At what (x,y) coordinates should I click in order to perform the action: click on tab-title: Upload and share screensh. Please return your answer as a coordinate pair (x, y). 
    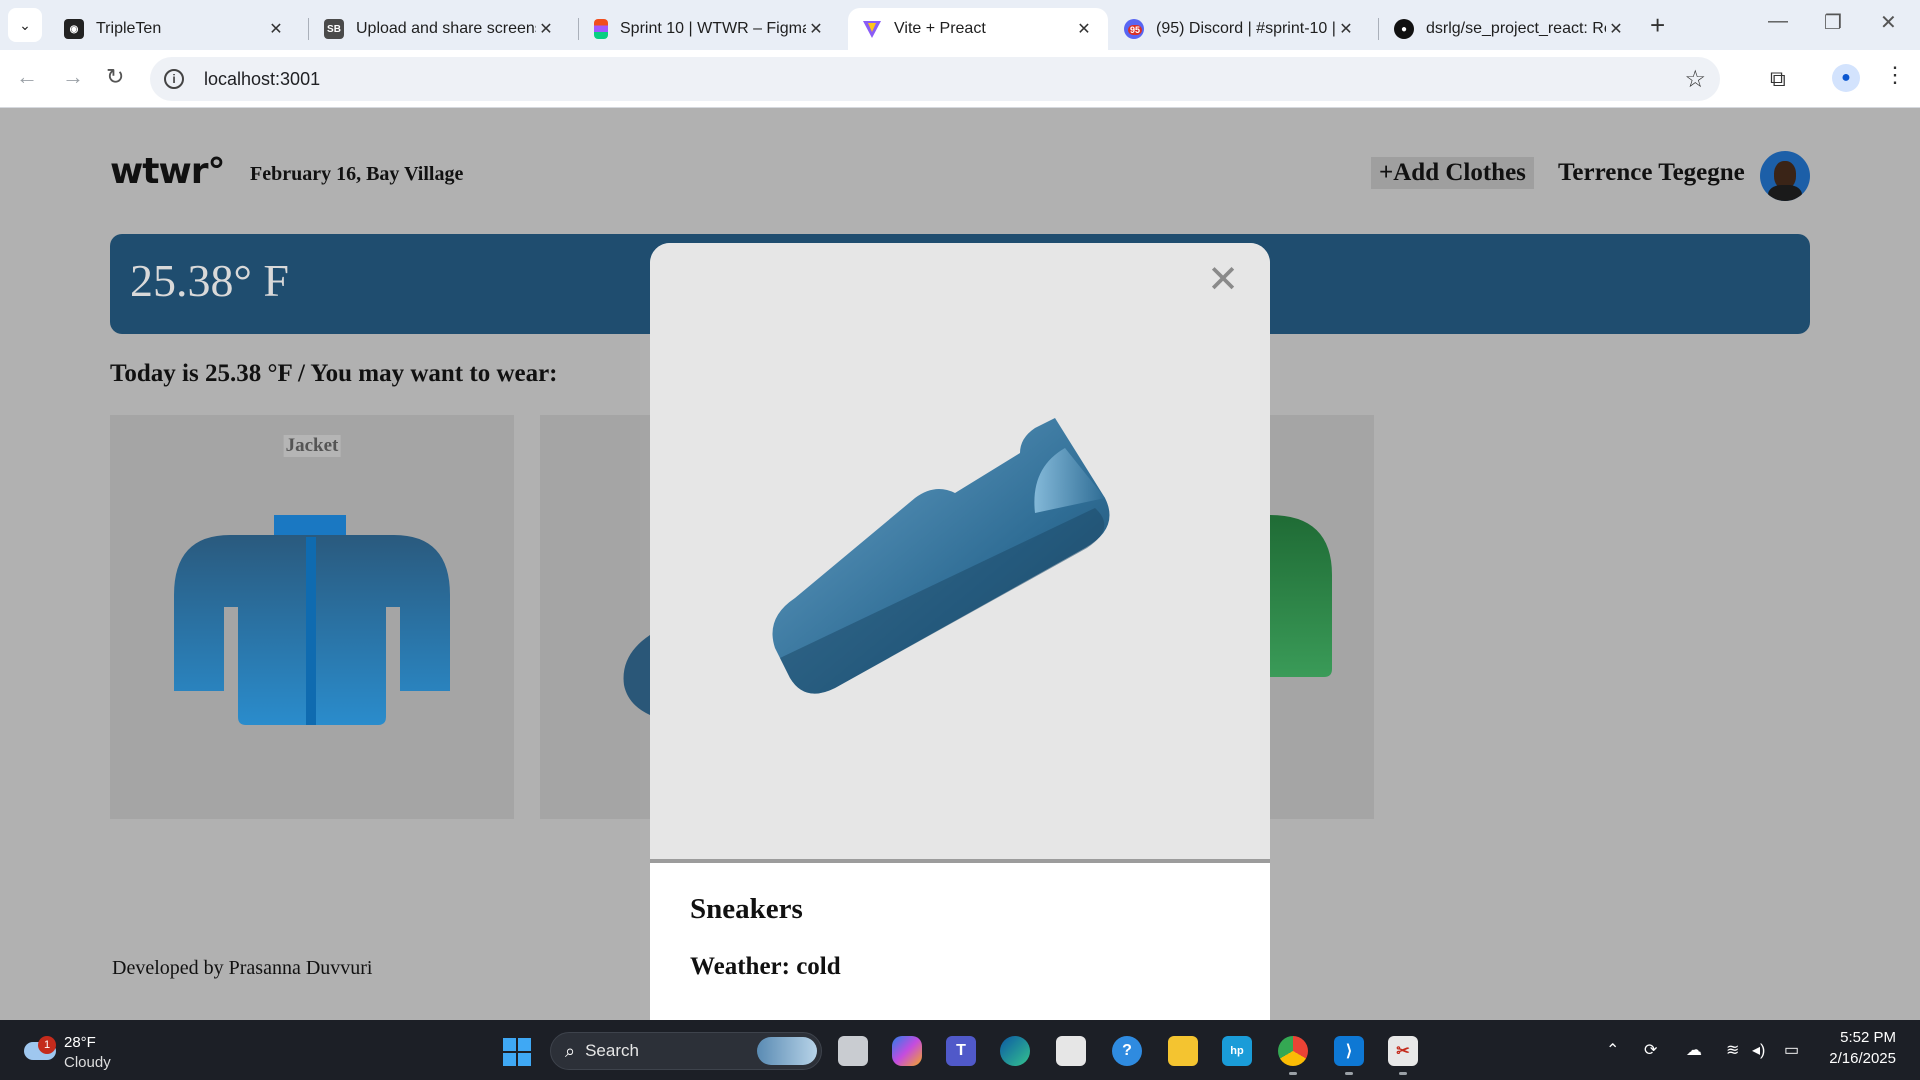
    Looking at the image, I should click on (446, 28).